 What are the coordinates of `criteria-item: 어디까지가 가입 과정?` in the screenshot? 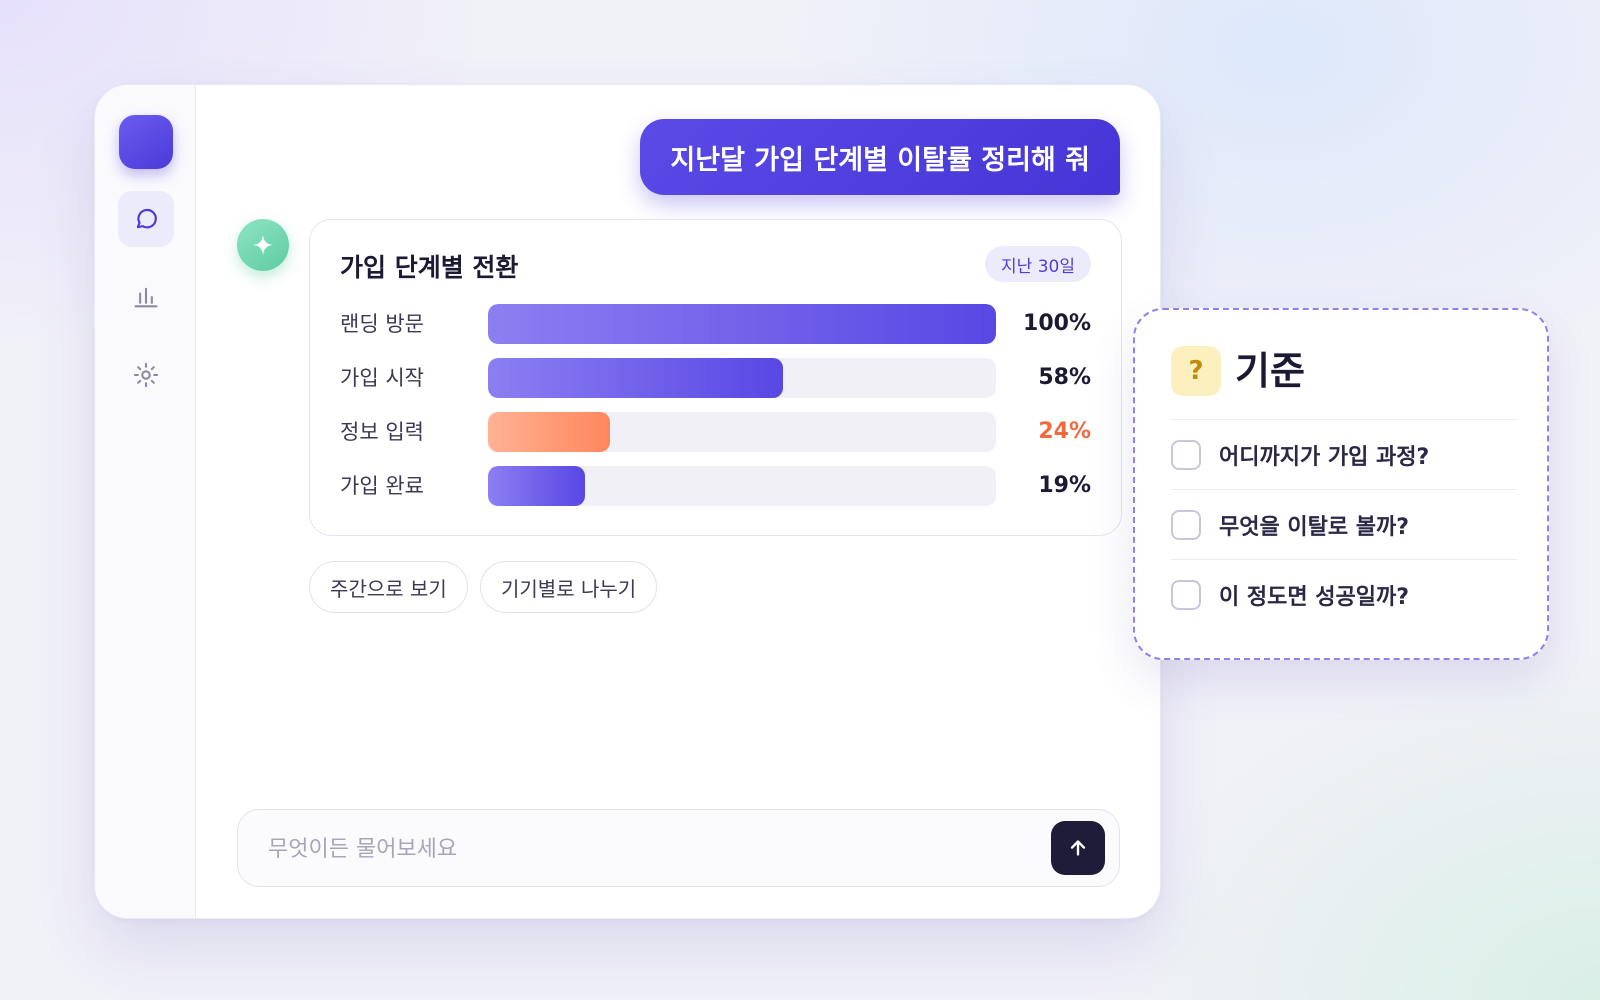 It's located at (1344, 454).